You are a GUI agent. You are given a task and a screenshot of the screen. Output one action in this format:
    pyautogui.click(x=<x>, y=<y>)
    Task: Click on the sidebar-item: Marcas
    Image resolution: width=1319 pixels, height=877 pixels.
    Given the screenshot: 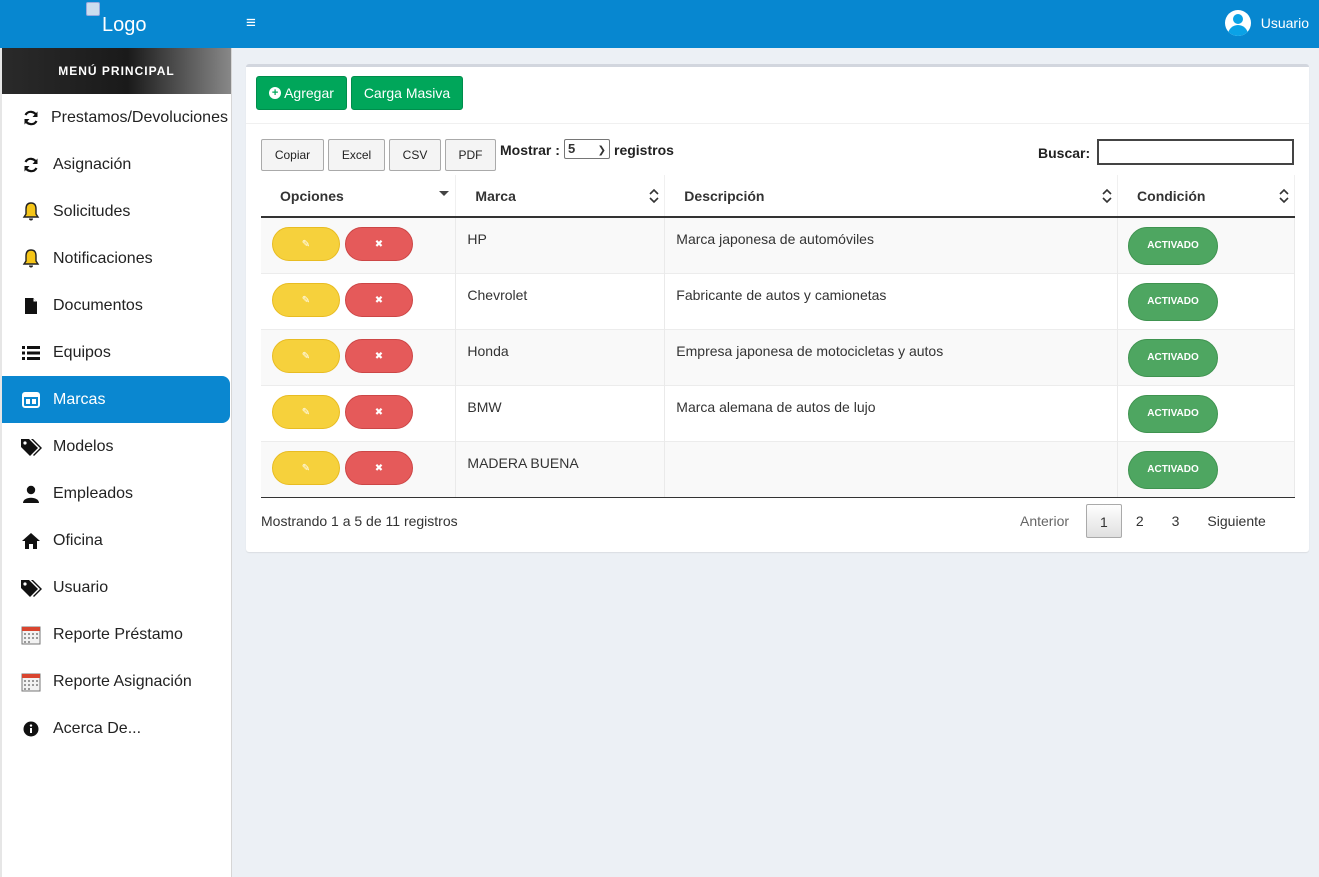 What is the action you would take?
    pyautogui.click(x=116, y=399)
    